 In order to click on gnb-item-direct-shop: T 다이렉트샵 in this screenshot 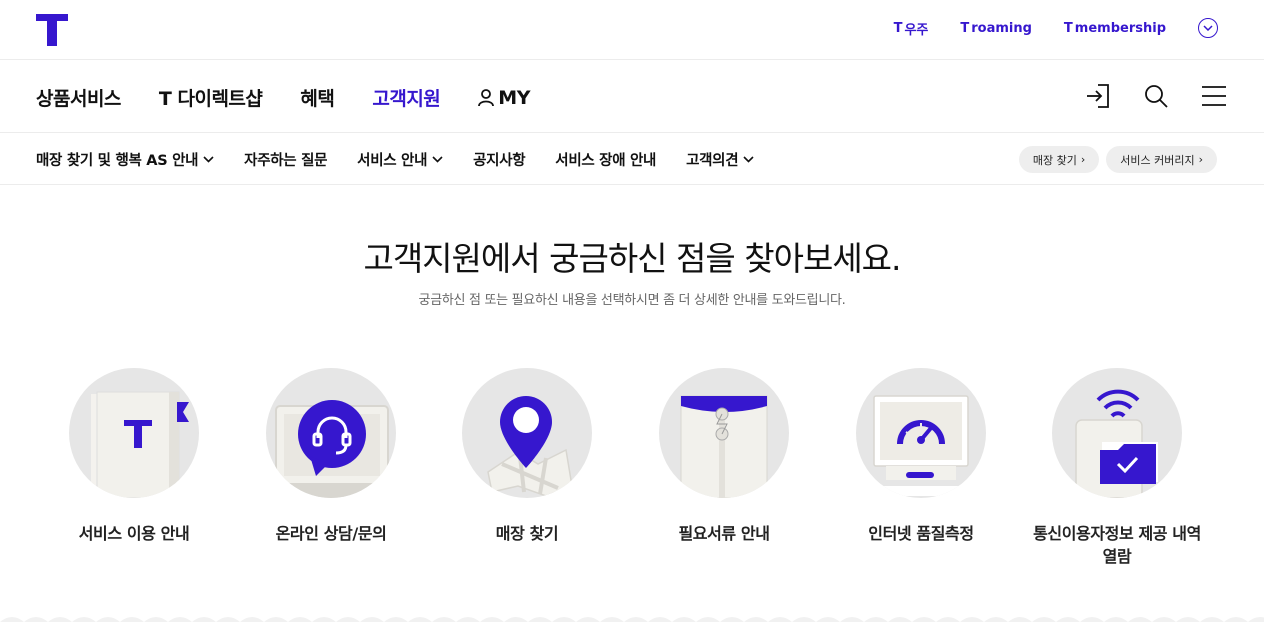, I will do `click(211, 97)`.